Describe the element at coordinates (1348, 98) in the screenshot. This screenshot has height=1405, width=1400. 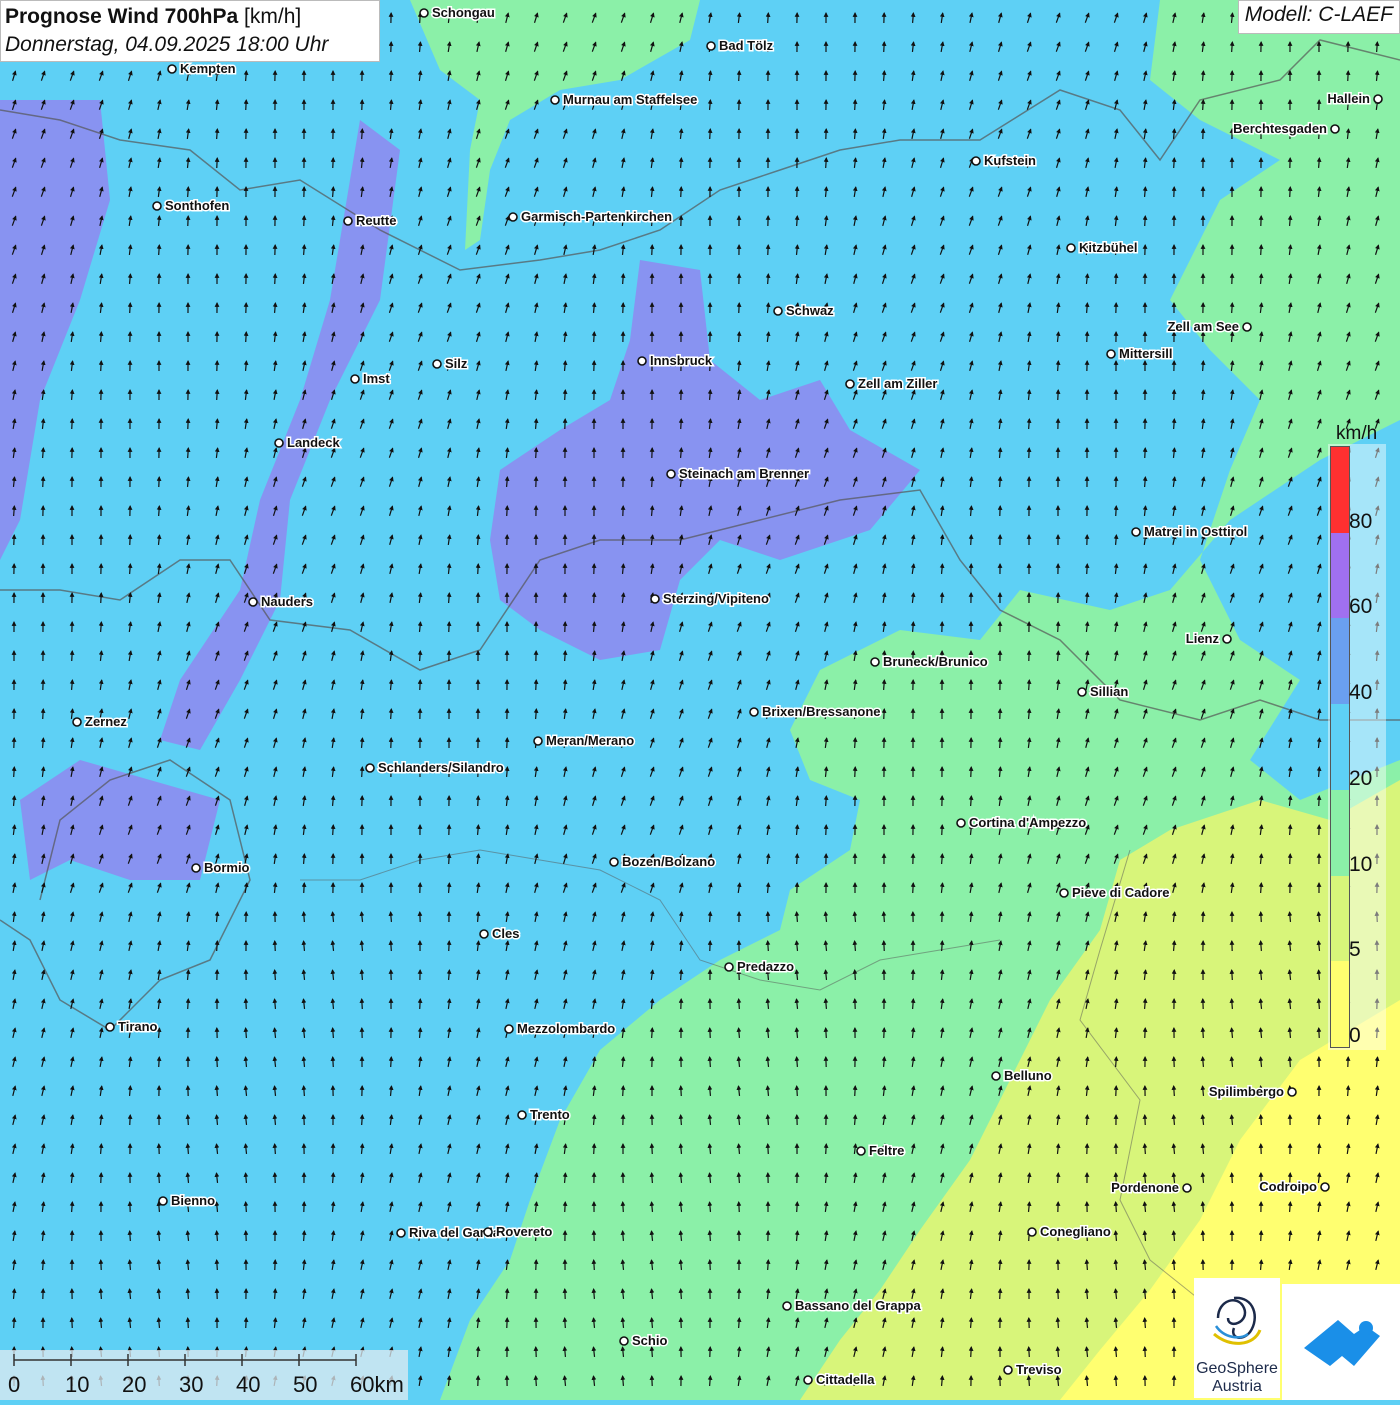
I see `city-label: Hallein` at that location.